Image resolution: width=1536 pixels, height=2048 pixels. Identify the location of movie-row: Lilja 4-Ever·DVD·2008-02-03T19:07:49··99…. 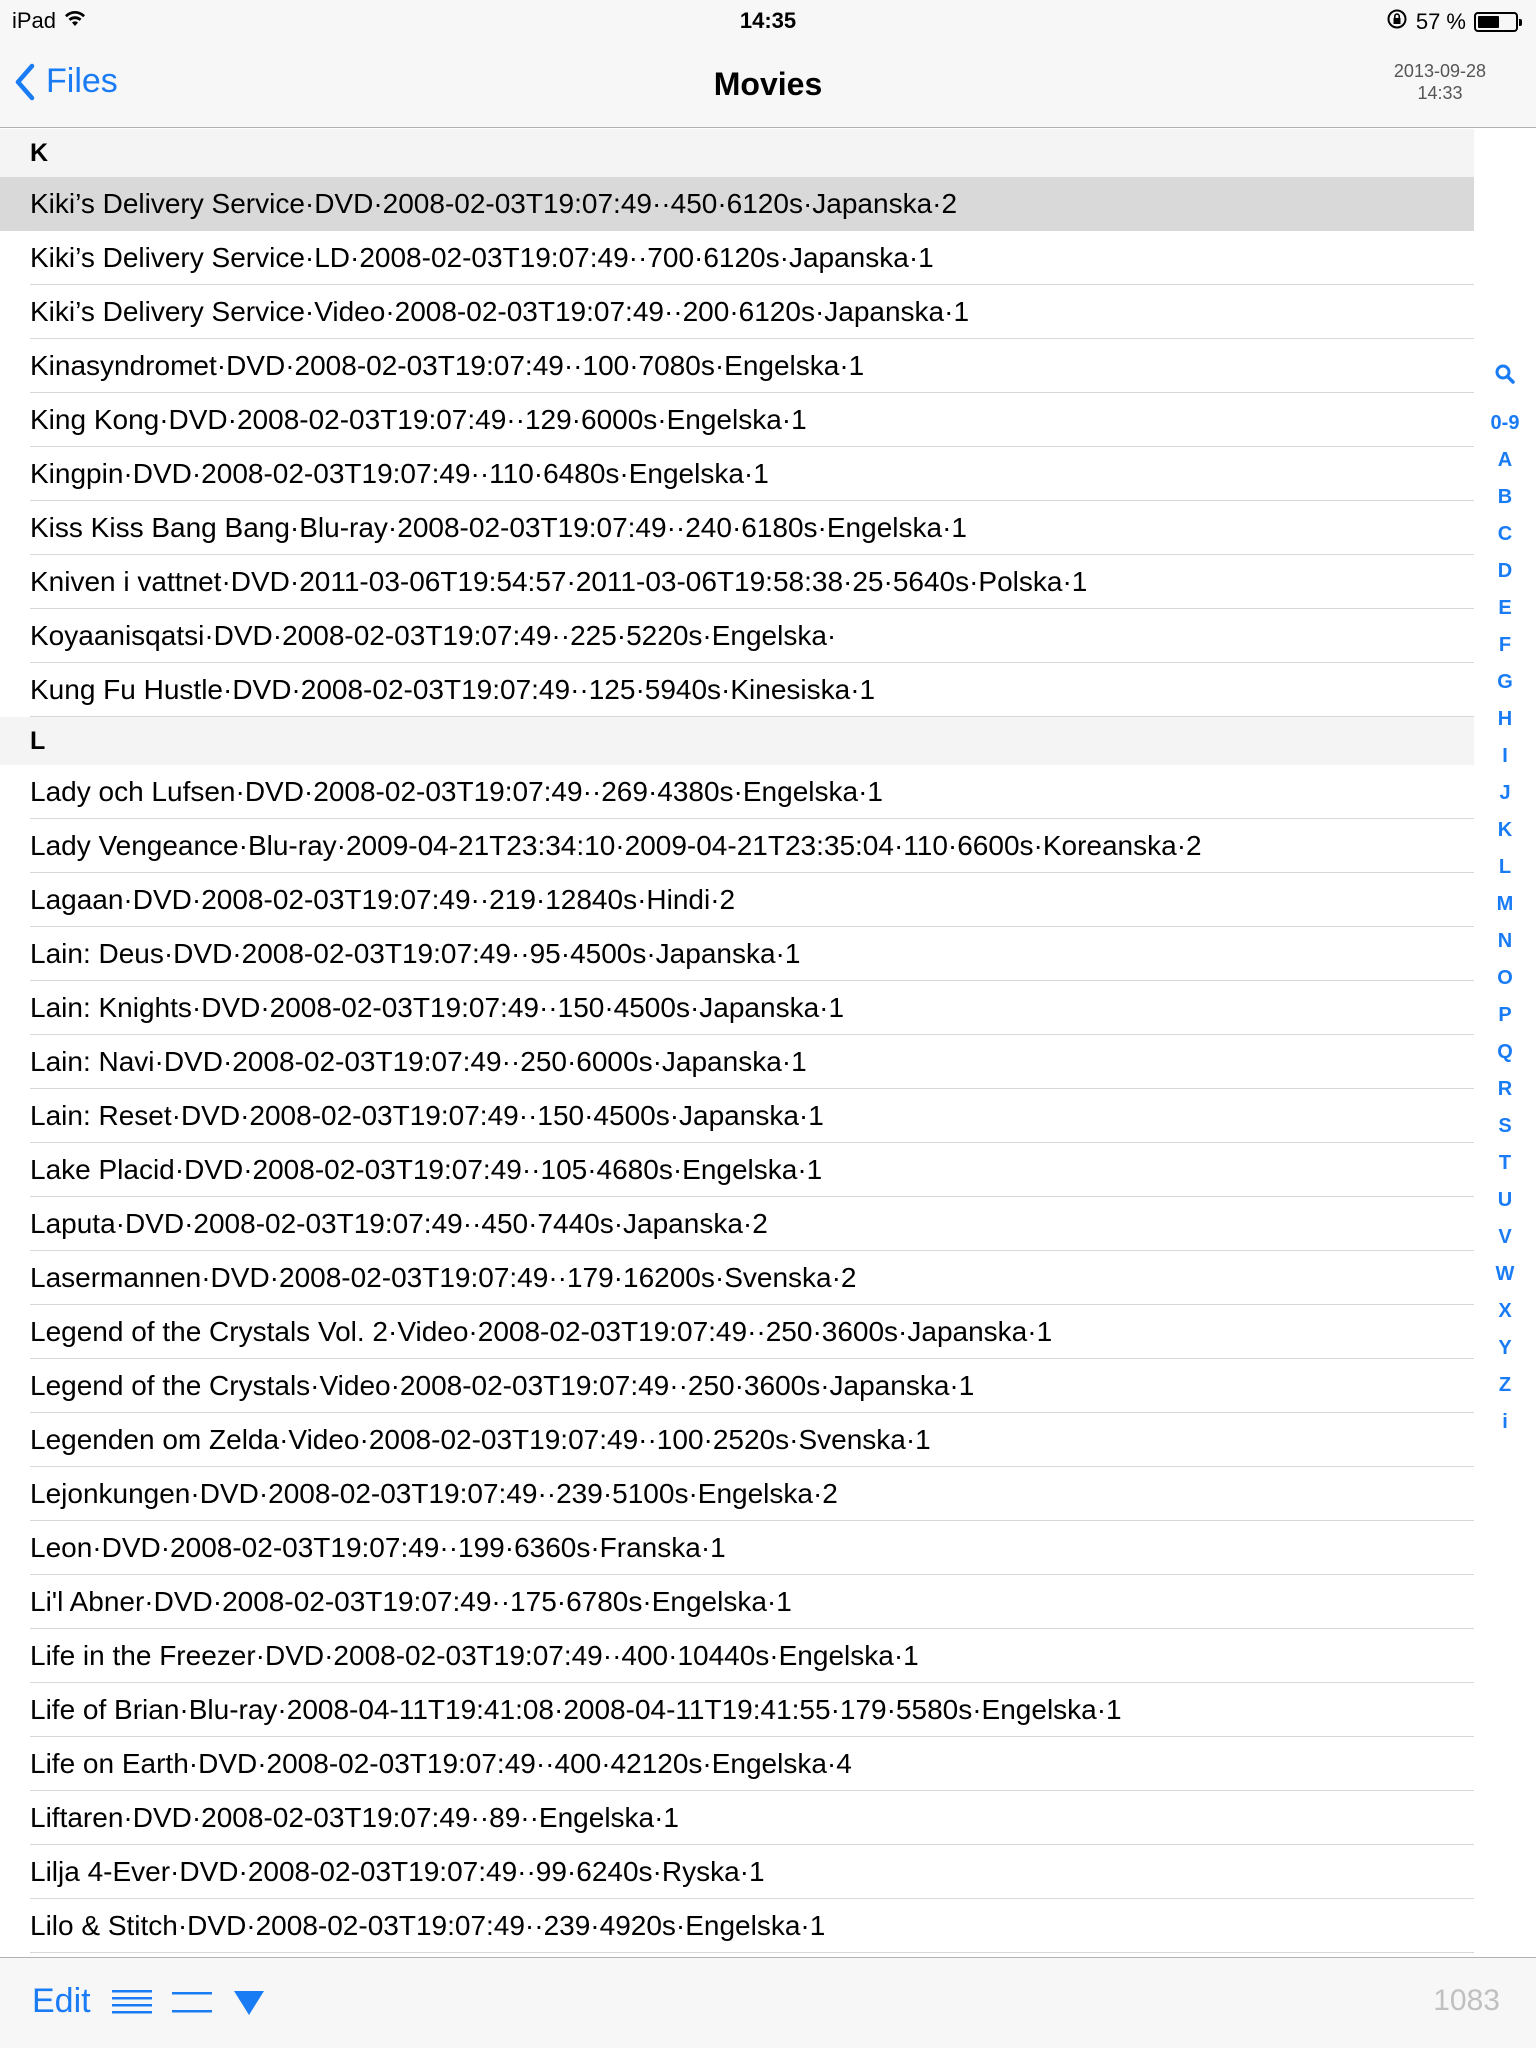
(737, 1872).